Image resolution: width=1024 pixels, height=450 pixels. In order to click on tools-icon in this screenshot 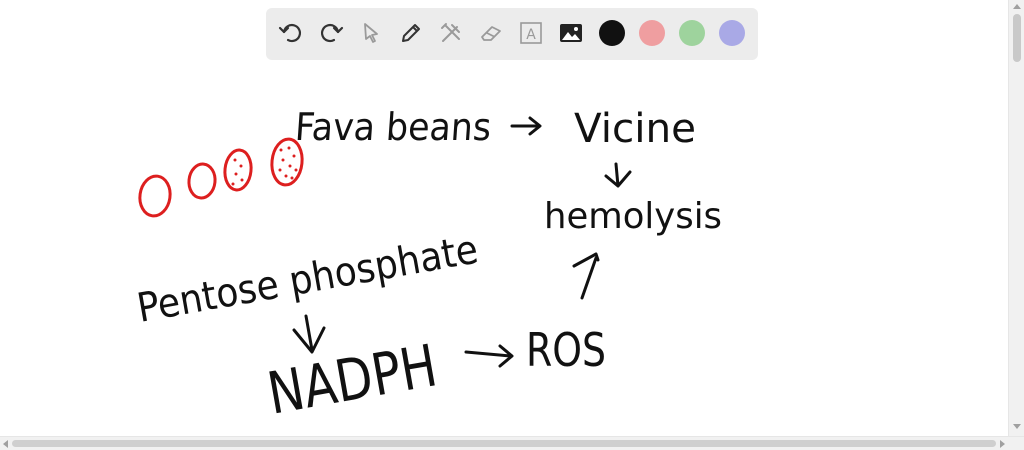, I will do `click(450, 32)`.